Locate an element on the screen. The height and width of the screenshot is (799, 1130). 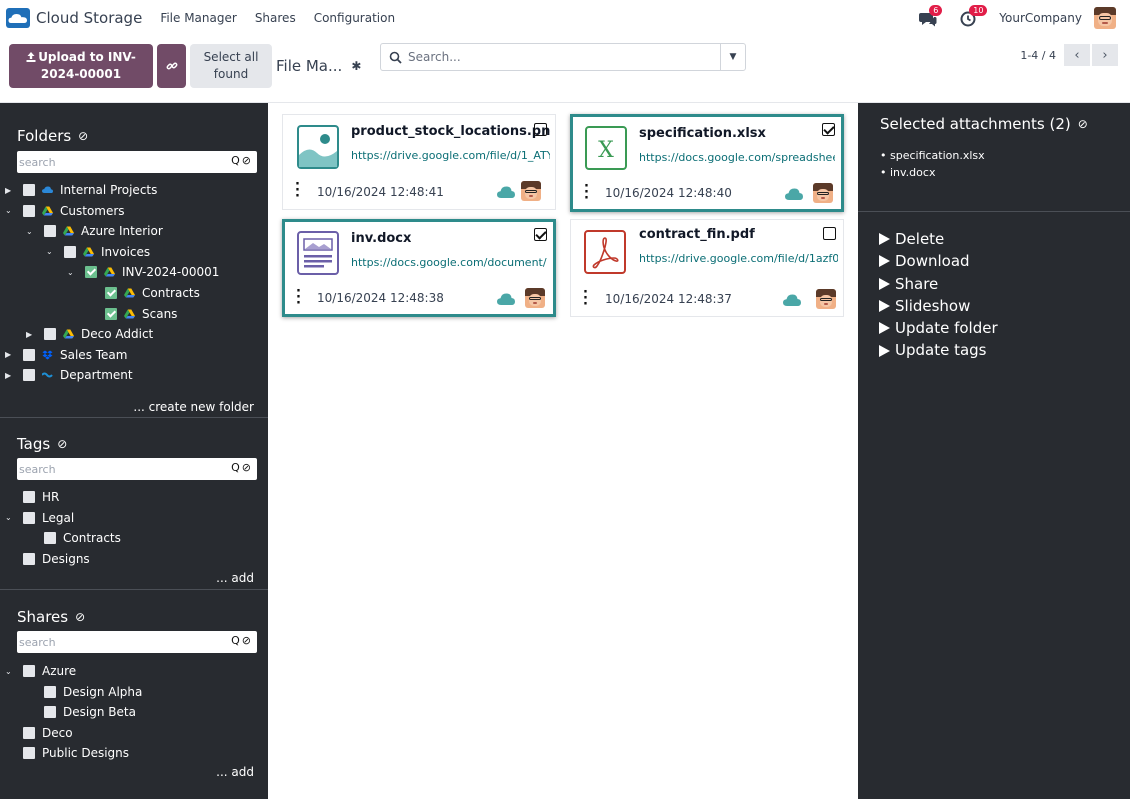
folder-item: ▶ Department is located at coordinates (69, 375).